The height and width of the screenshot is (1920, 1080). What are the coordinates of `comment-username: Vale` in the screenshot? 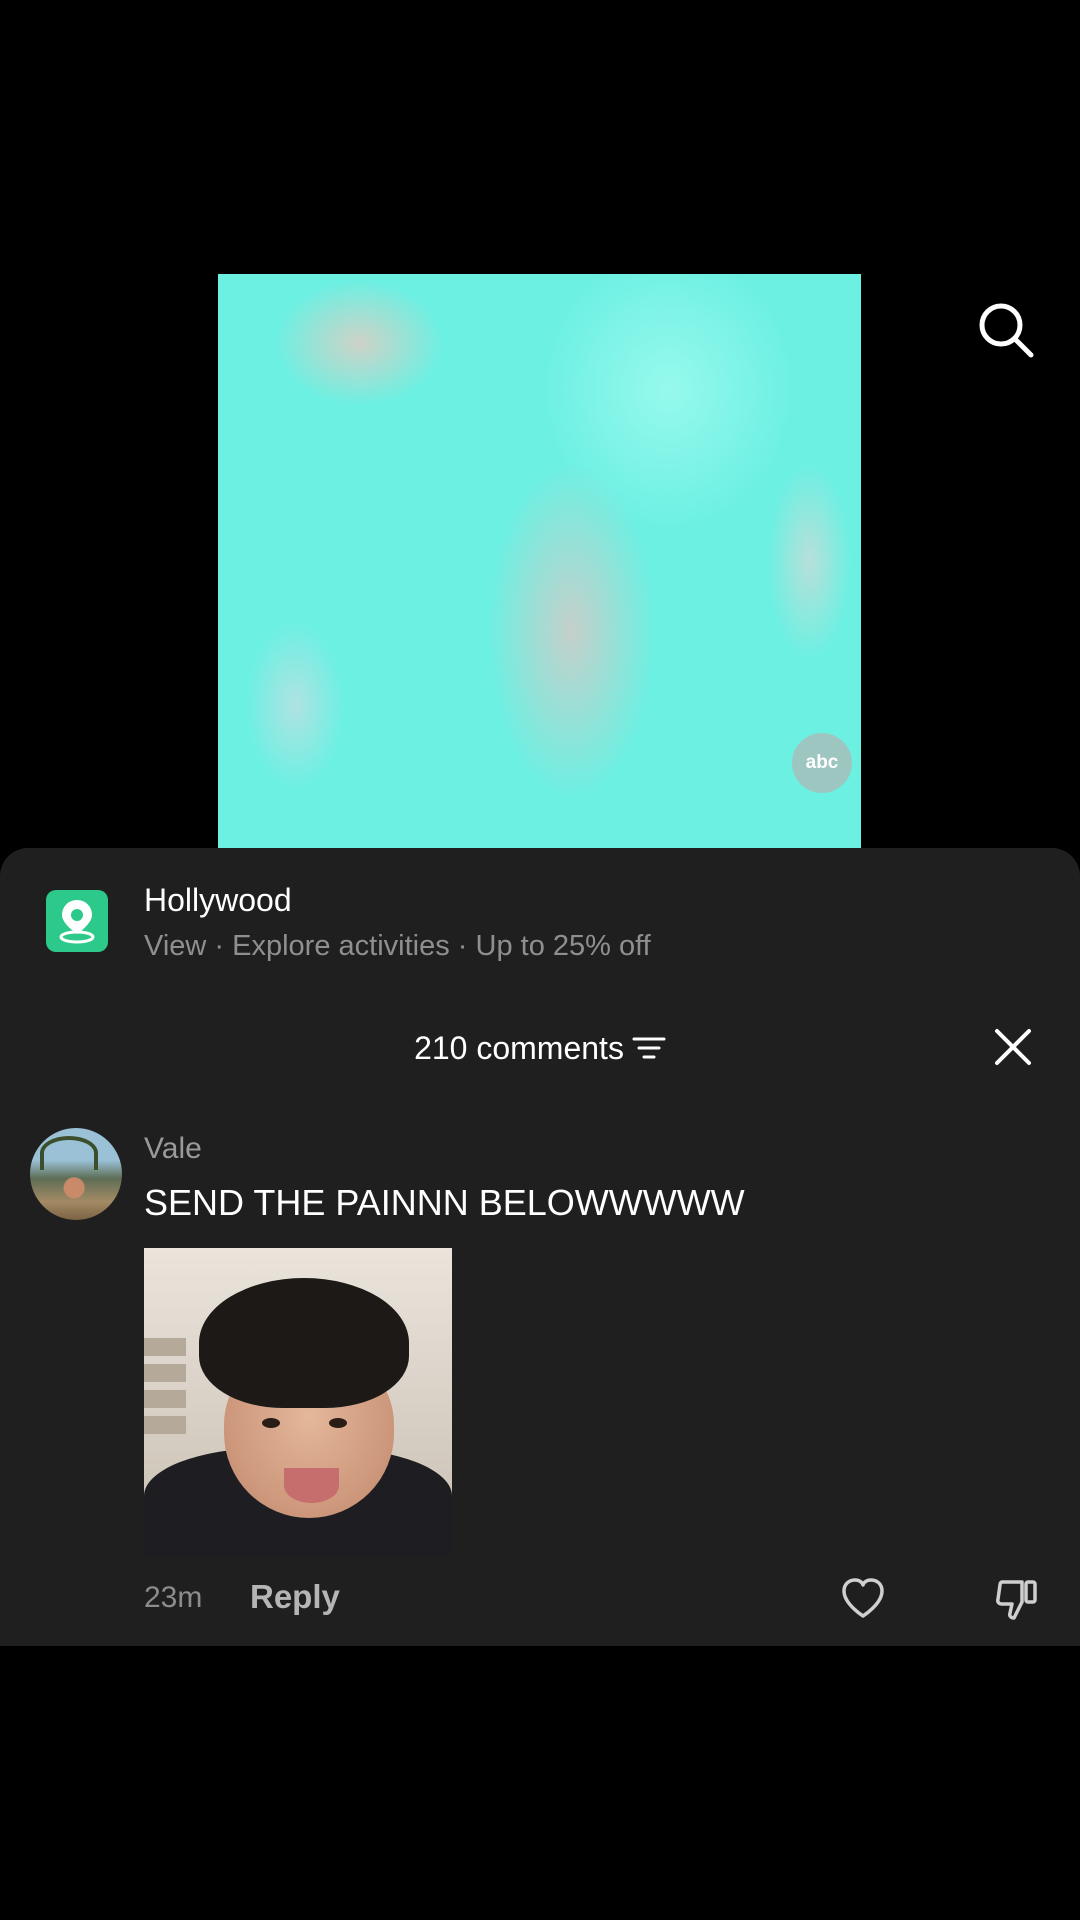 It's located at (173, 1149).